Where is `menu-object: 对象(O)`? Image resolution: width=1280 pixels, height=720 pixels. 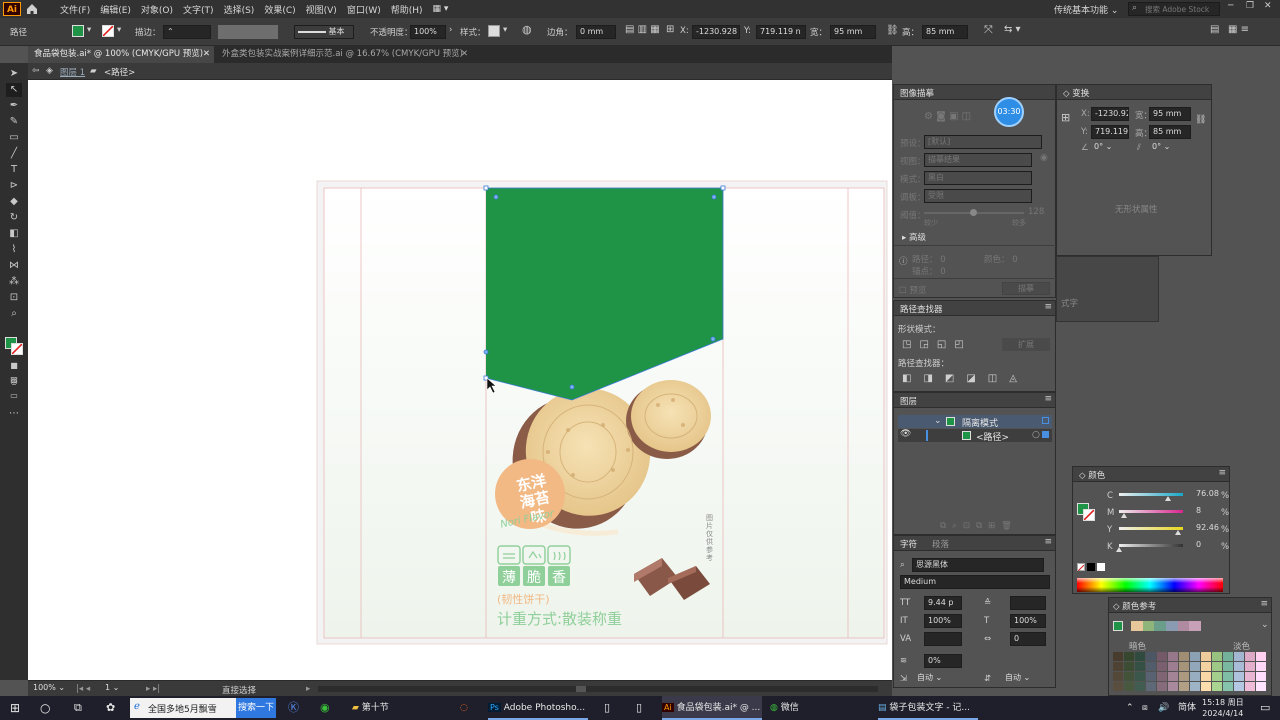 menu-object: 对象(O) is located at coordinates (157, 9).